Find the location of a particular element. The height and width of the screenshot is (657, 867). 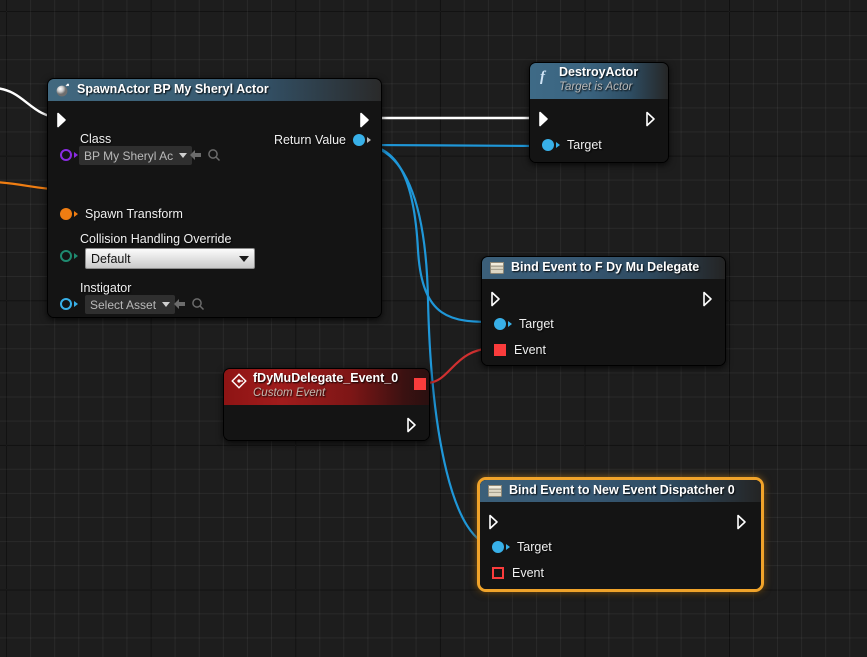

bindfdymu-exec-in-pin is located at coordinates (497, 299).